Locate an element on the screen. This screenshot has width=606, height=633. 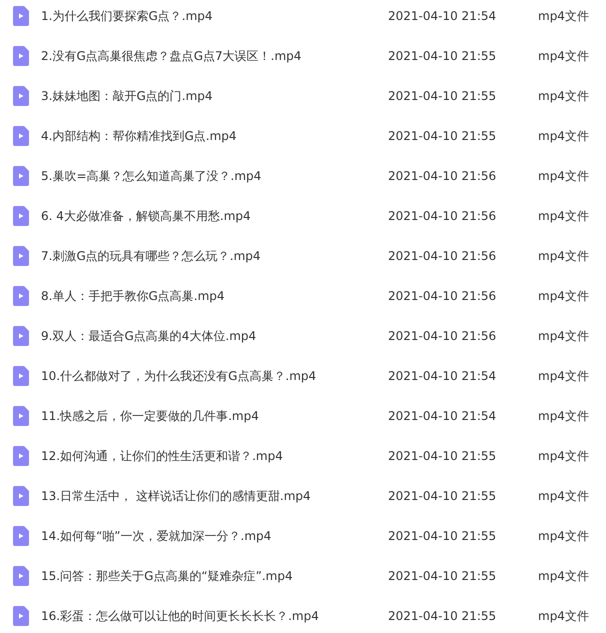
file-name: 8.单人：手把手教你G点高巢.mp4 is located at coordinates (201, 296).